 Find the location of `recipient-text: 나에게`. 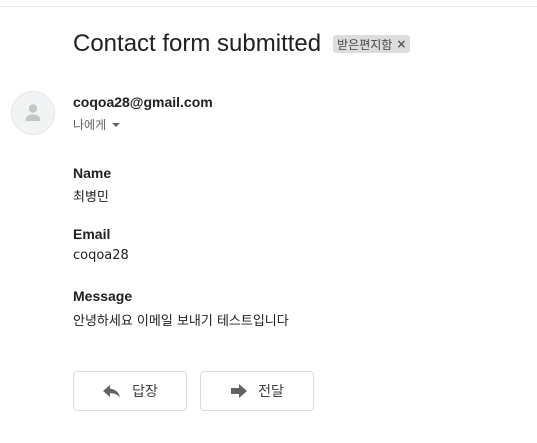

recipient-text: 나에게 is located at coordinates (90, 125).